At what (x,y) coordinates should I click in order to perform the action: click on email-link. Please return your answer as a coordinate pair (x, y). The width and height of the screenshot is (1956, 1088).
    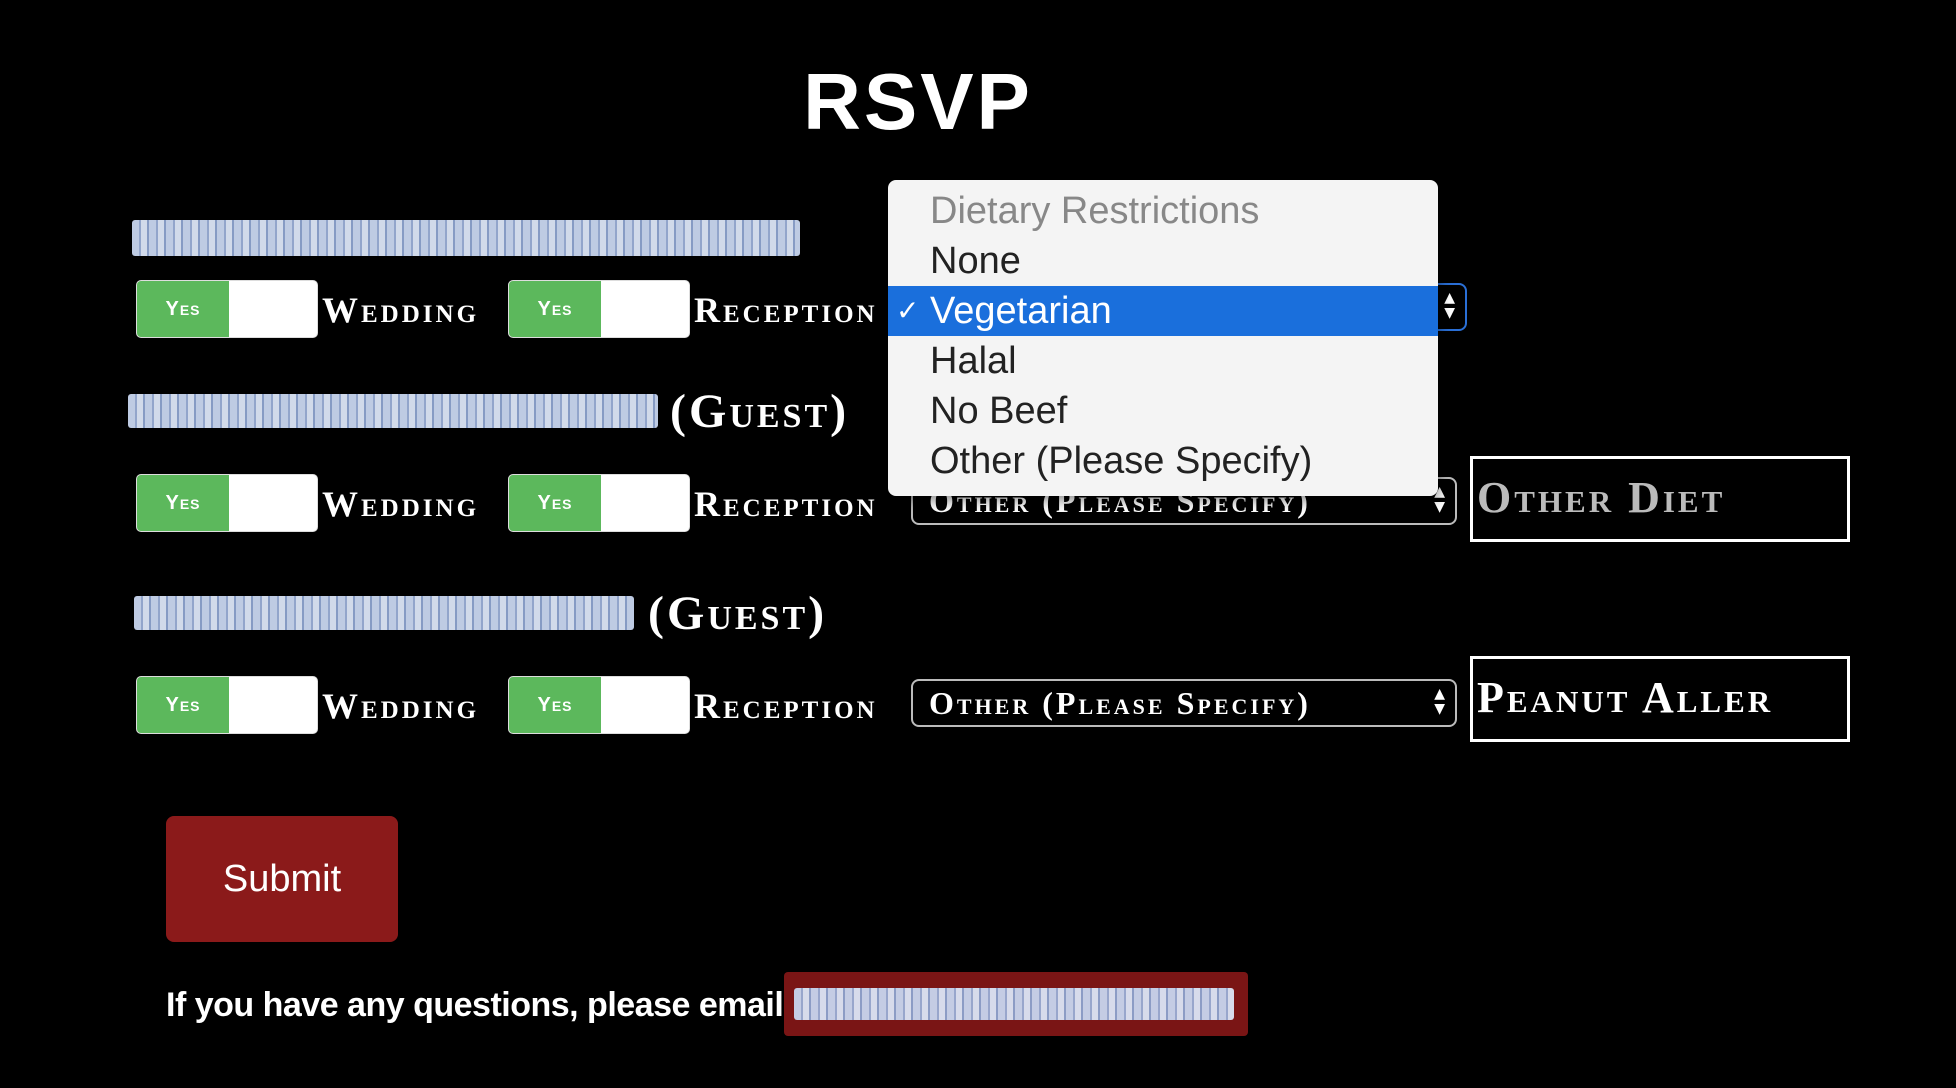
    Looking at the image, I should click on (1016, 1004).